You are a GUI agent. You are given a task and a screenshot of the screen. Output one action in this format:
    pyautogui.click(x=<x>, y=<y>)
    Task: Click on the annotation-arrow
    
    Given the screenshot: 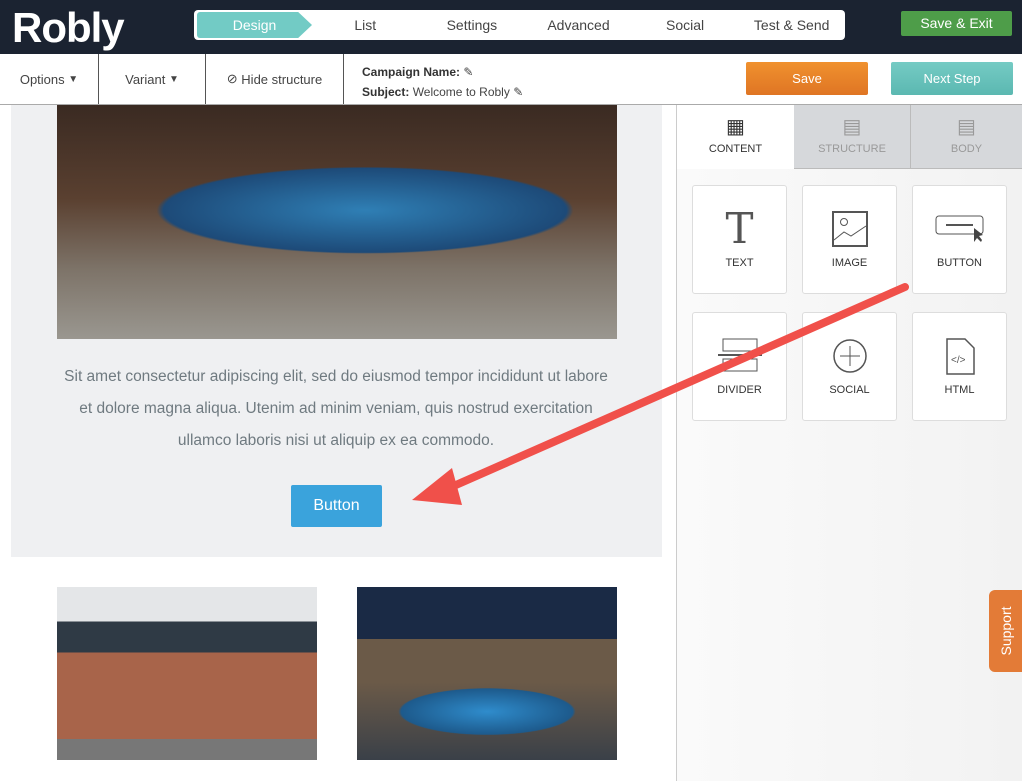 What is the action you would take?
    pyautogui.click(x=660, y=394)
    